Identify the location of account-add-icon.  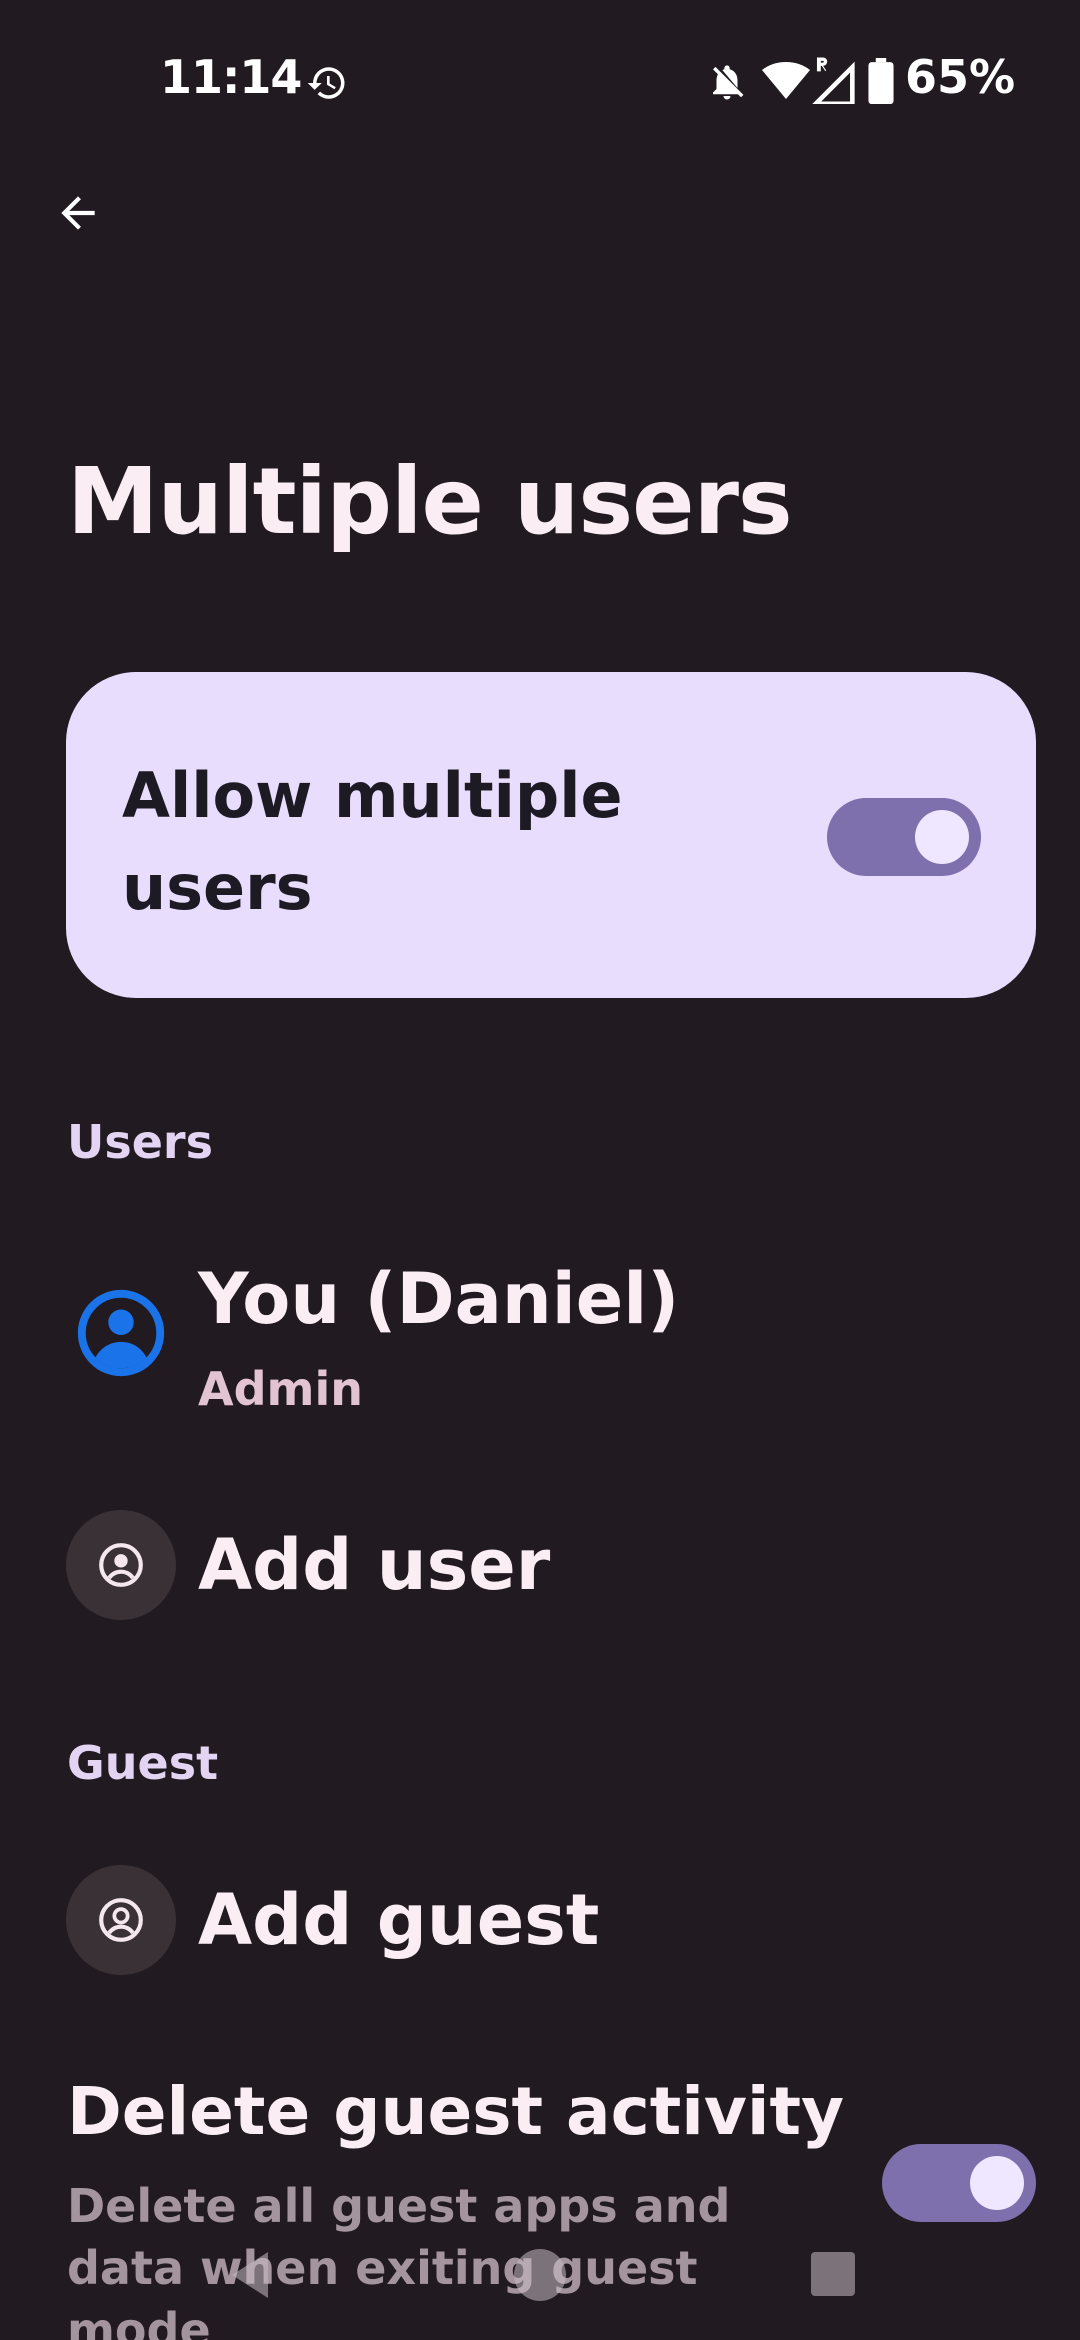
(121, 1565).